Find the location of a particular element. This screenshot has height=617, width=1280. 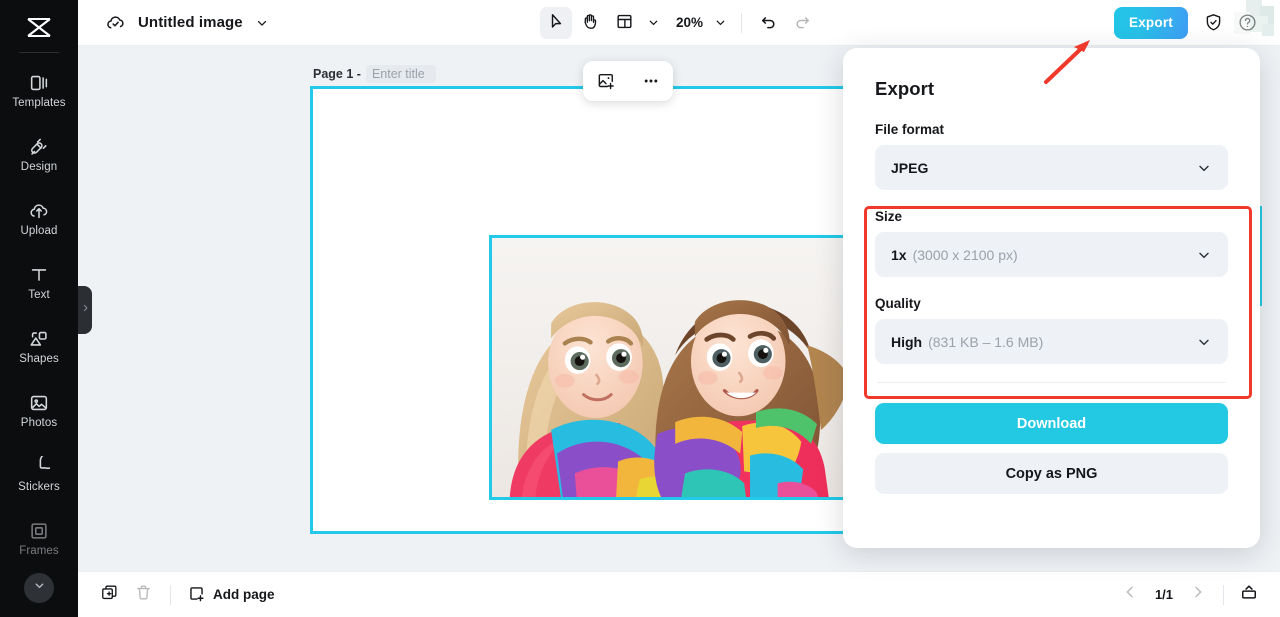

size-label: Size is located at coordinates (889, 216).